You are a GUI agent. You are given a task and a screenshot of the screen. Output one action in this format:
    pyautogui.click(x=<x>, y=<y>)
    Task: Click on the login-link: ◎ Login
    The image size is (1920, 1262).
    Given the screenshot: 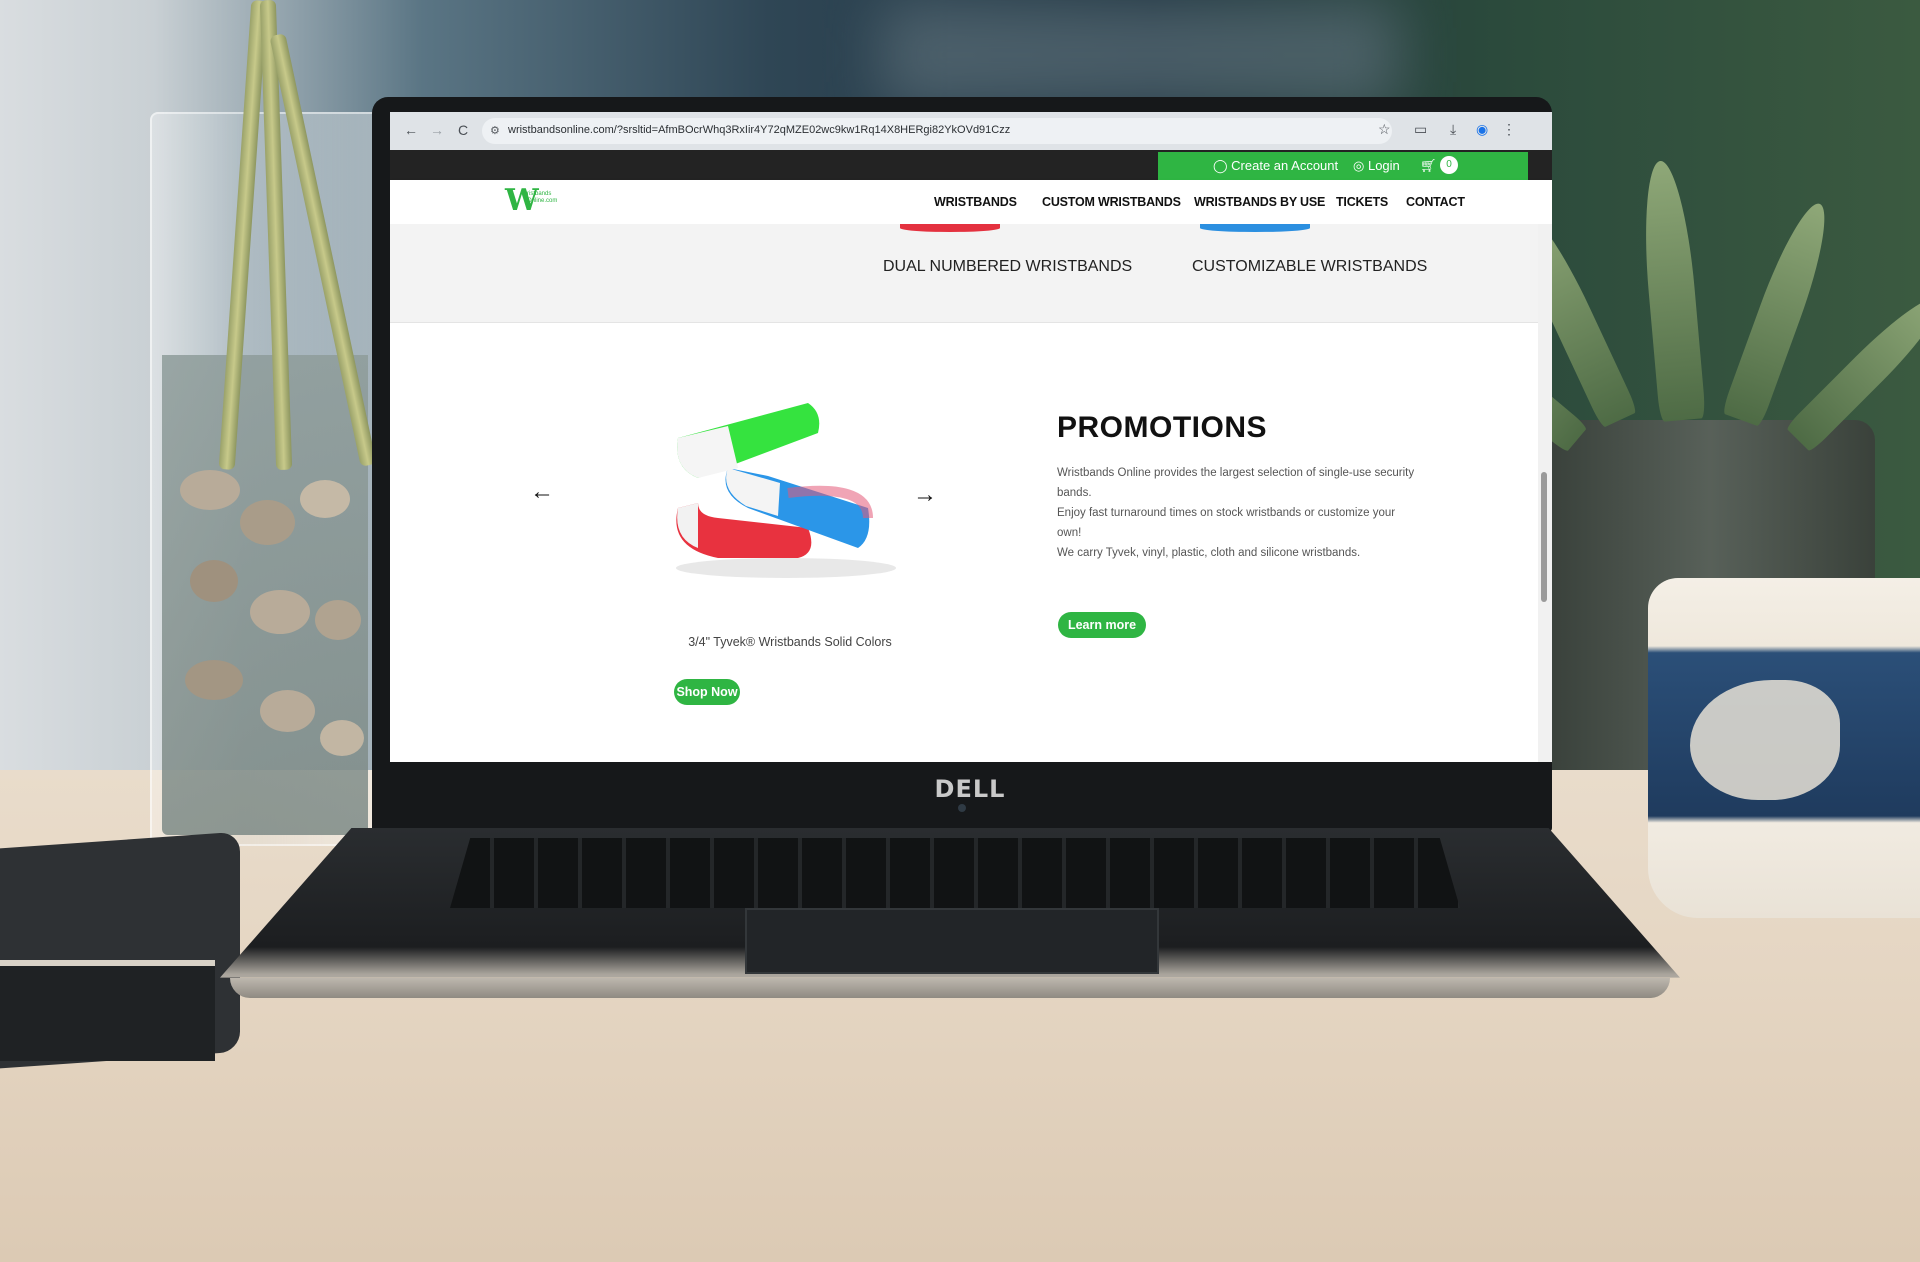 What is the action you would take?
    pyautogui.click(x=1376, y=166)
    